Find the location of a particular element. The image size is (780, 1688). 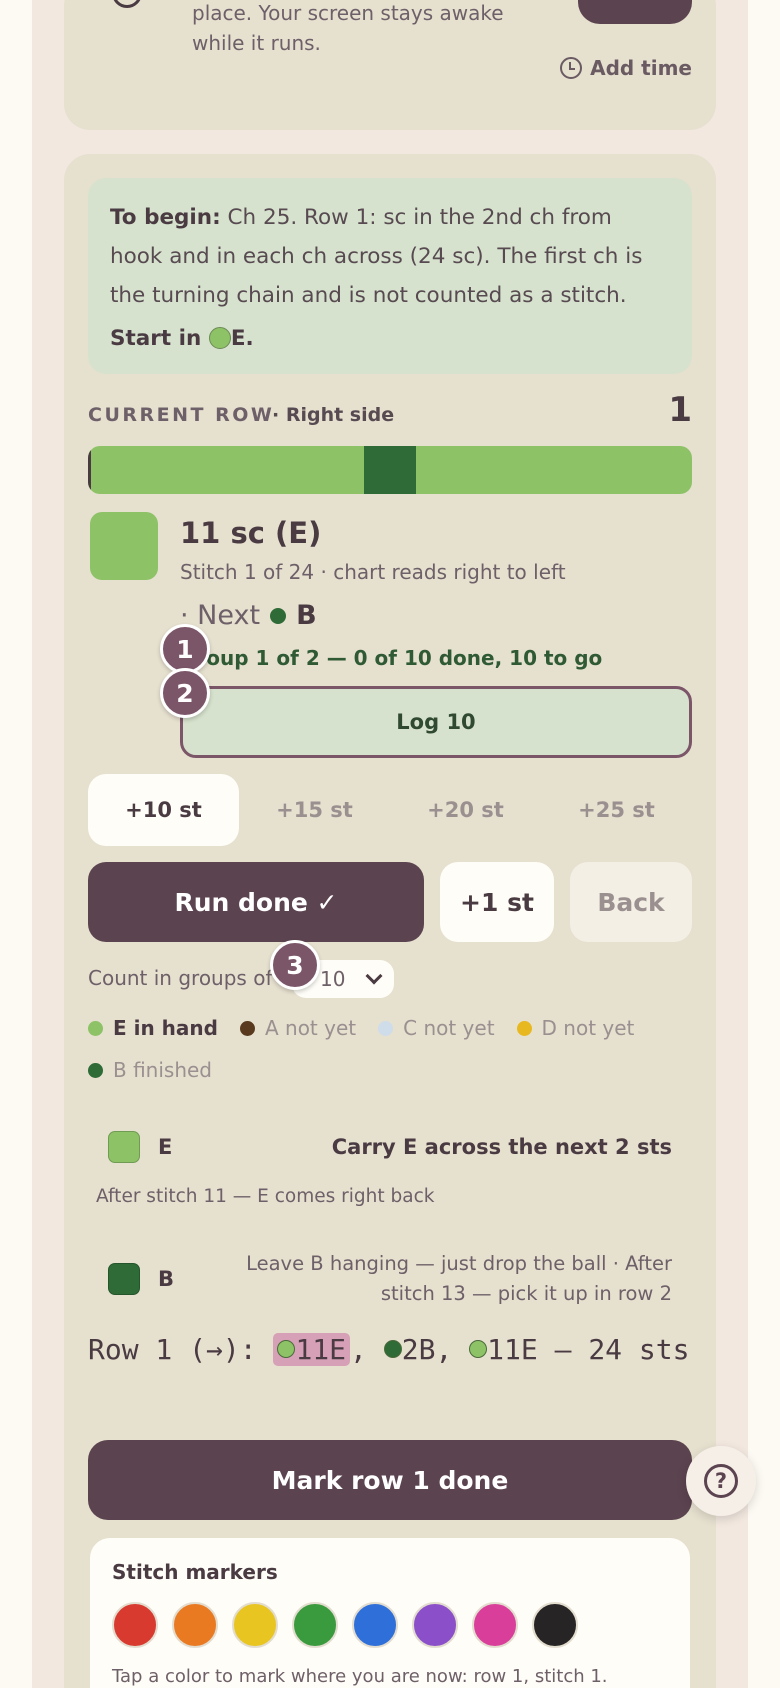

count-groups-label: Count in groups of is located at coordinates (180, 978).